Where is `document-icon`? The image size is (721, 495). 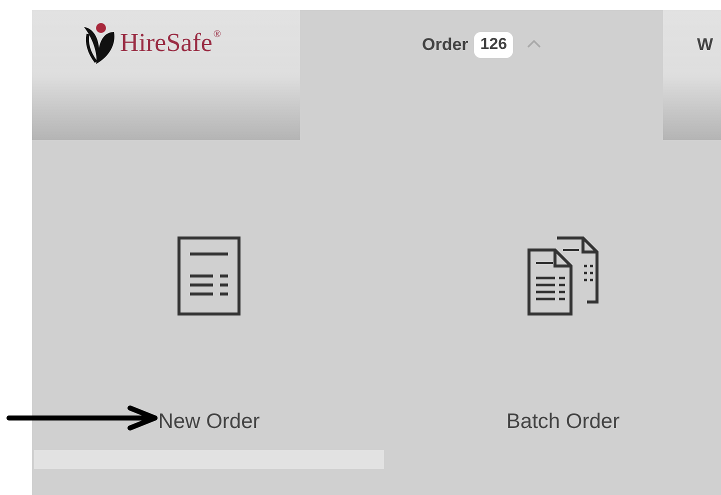 document-icon is located at coordinates (209, 276).